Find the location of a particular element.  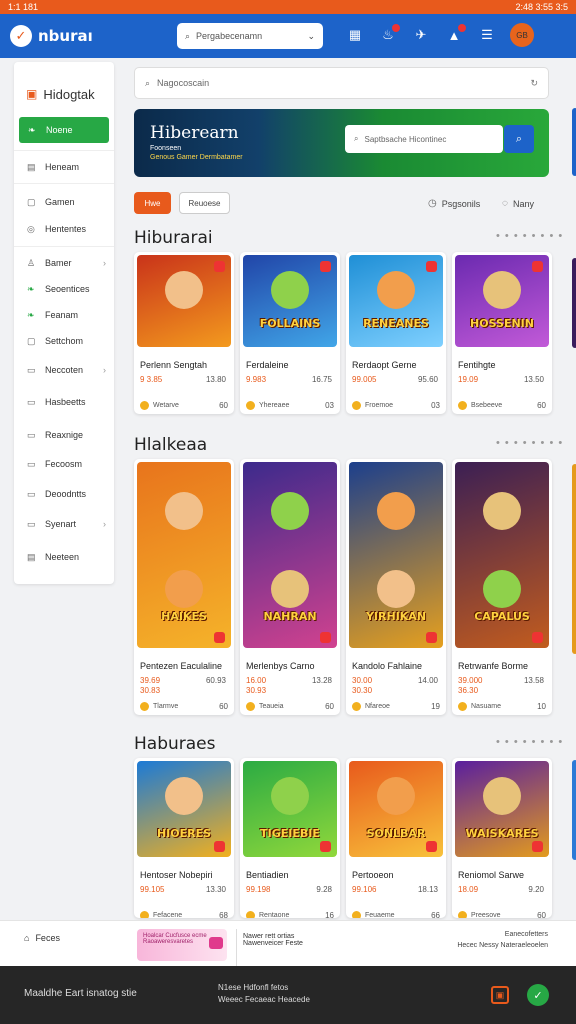

filter-chip: Reuoese is located at coordinates (204, 203).